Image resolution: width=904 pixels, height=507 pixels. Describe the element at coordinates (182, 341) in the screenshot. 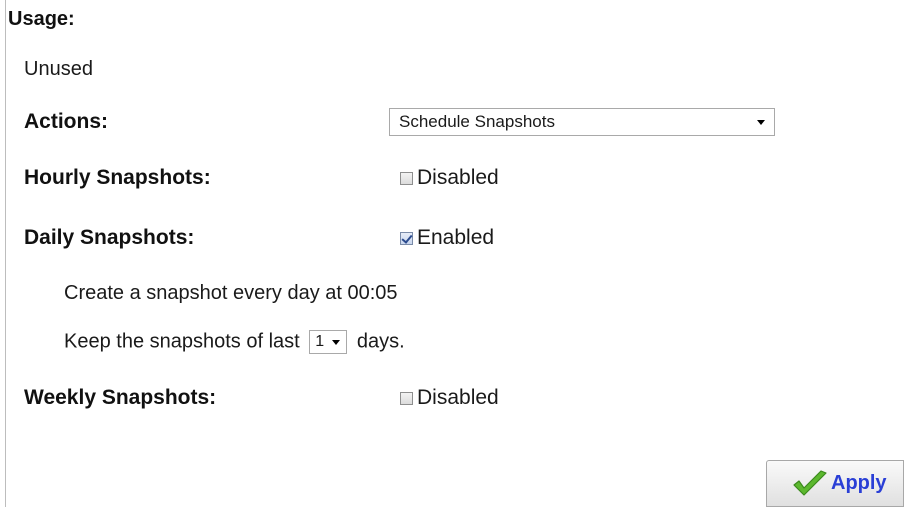

I see `keep-prefix-text: Keep the snapshots of last` at that location.